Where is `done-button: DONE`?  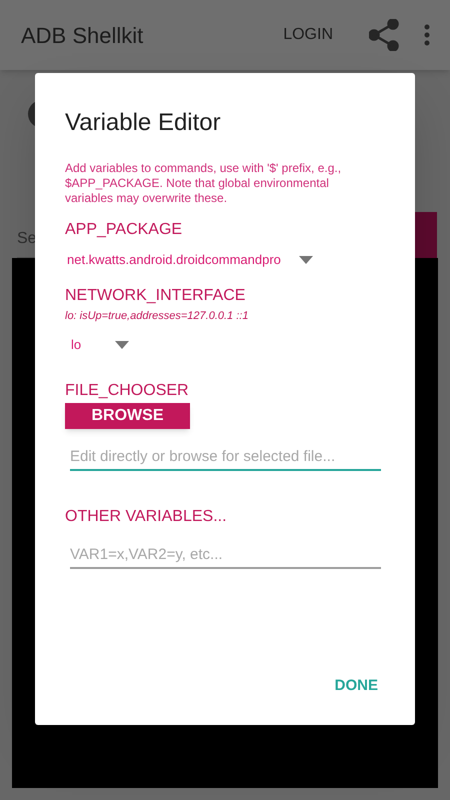
done-button: DONE is located at coordinates (356, 685).